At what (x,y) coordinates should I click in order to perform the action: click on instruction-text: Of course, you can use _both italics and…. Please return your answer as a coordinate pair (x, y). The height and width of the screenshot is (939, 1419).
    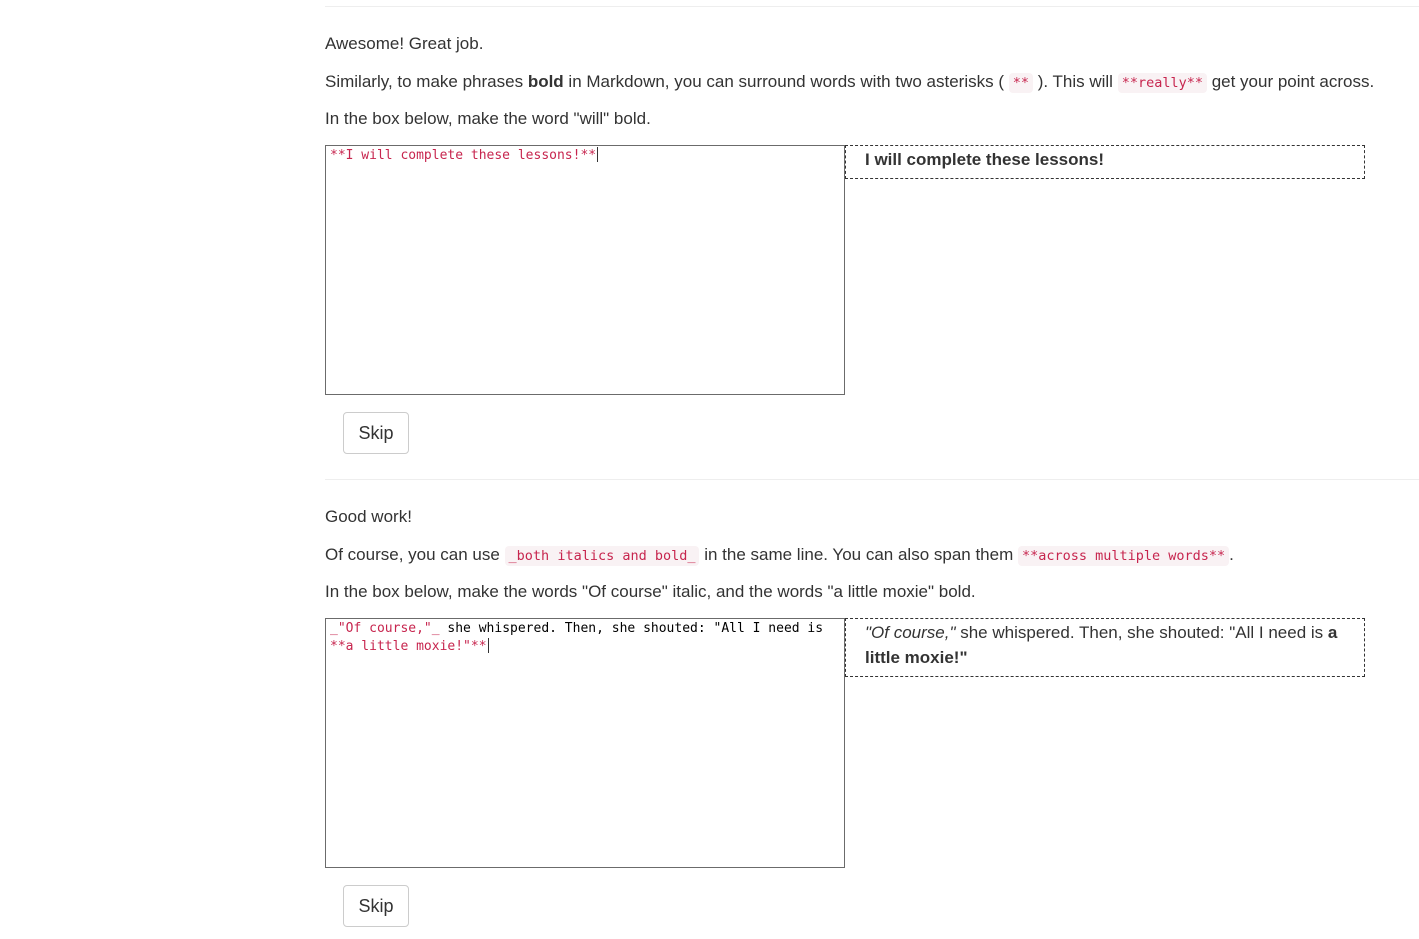
    Looking at the image, I should click on (779, 555).